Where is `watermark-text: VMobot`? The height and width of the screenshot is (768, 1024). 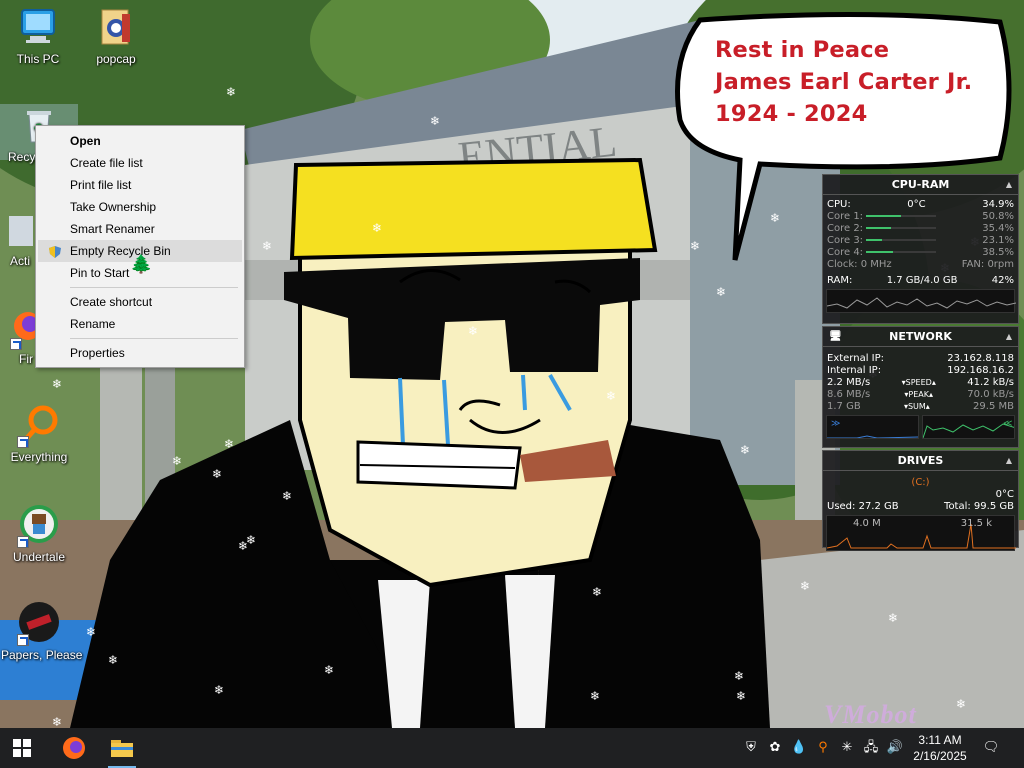
watermark-text: VMobot is located at coordinates (870, 714).